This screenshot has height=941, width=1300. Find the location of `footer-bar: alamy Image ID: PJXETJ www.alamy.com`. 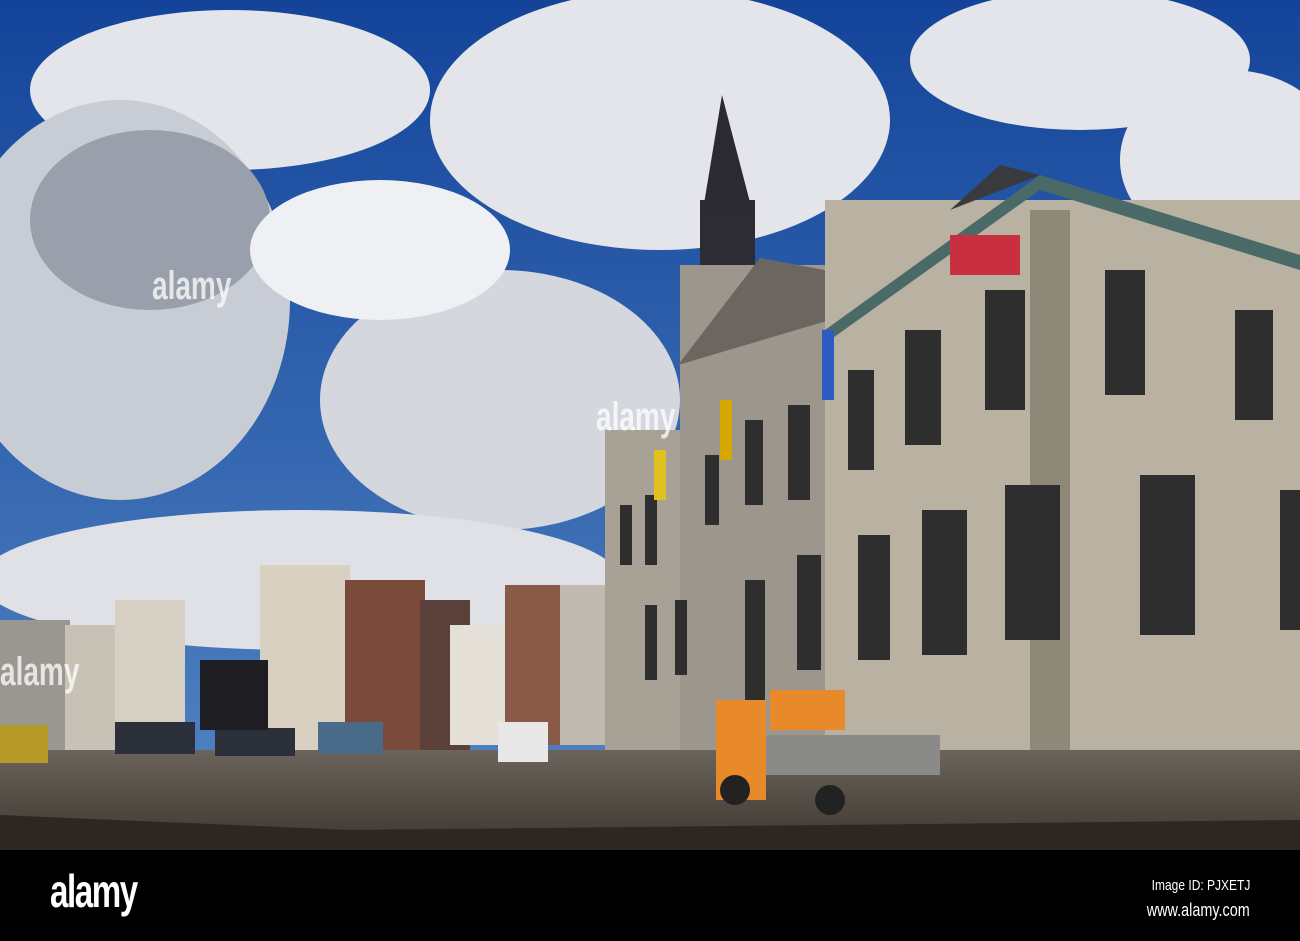

footer-bar: alamy Image ID: PJXETJ www.alamy.com is located at coordinates (650, 895).